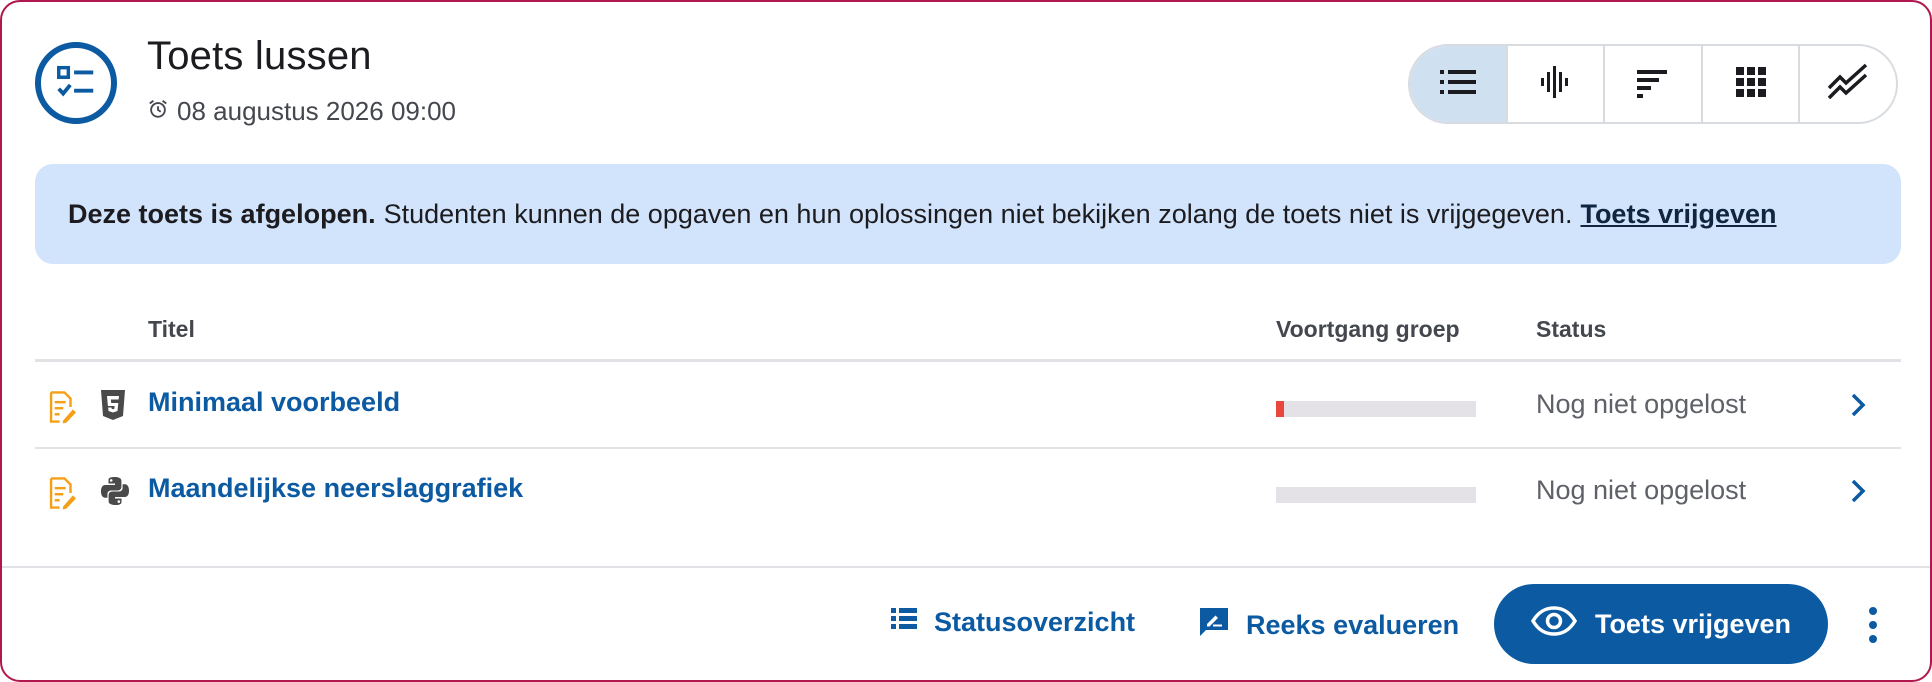 Image resolution: width=1932 pixels, height=682 pixels. Describe the element at coordinates (274, 402) in the screenshot. I see `exercise-title: Minimaal voorbeeld` at that location.